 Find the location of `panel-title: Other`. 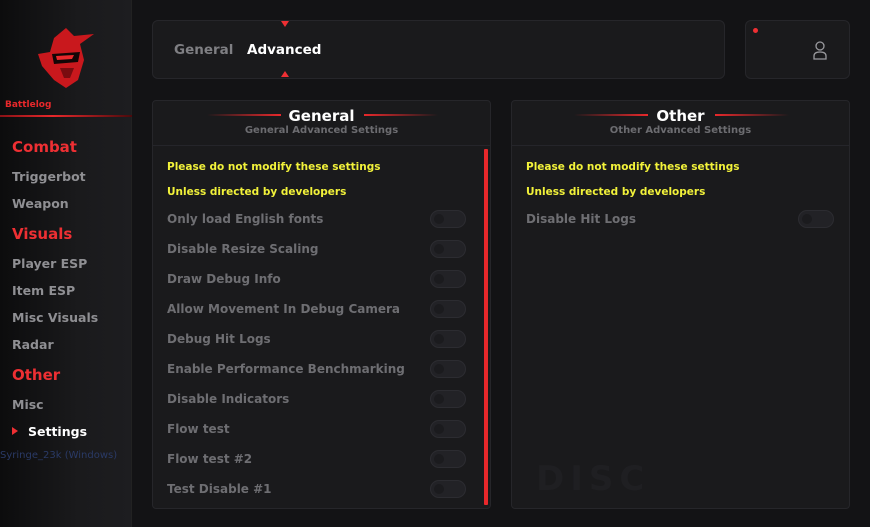

panel-title: Other is located at coordinates (680, 116).